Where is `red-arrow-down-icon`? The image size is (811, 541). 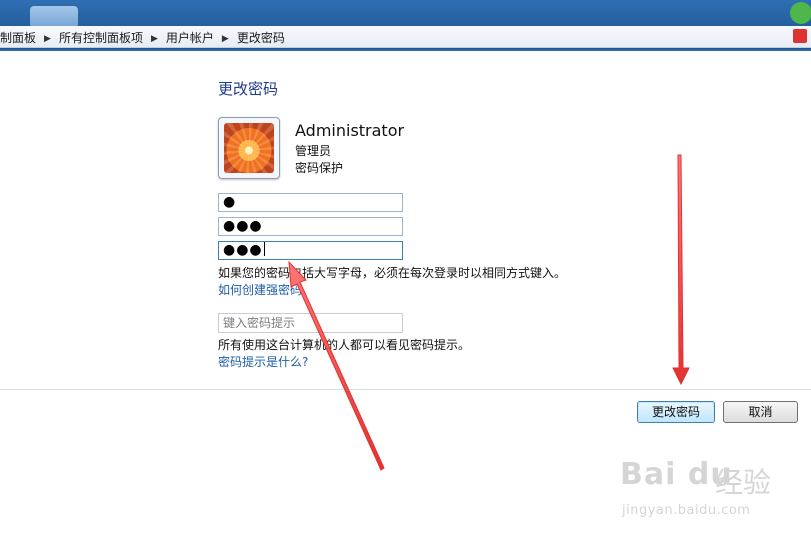
red-arrow-down-icon is located at coordinates (681, 270).